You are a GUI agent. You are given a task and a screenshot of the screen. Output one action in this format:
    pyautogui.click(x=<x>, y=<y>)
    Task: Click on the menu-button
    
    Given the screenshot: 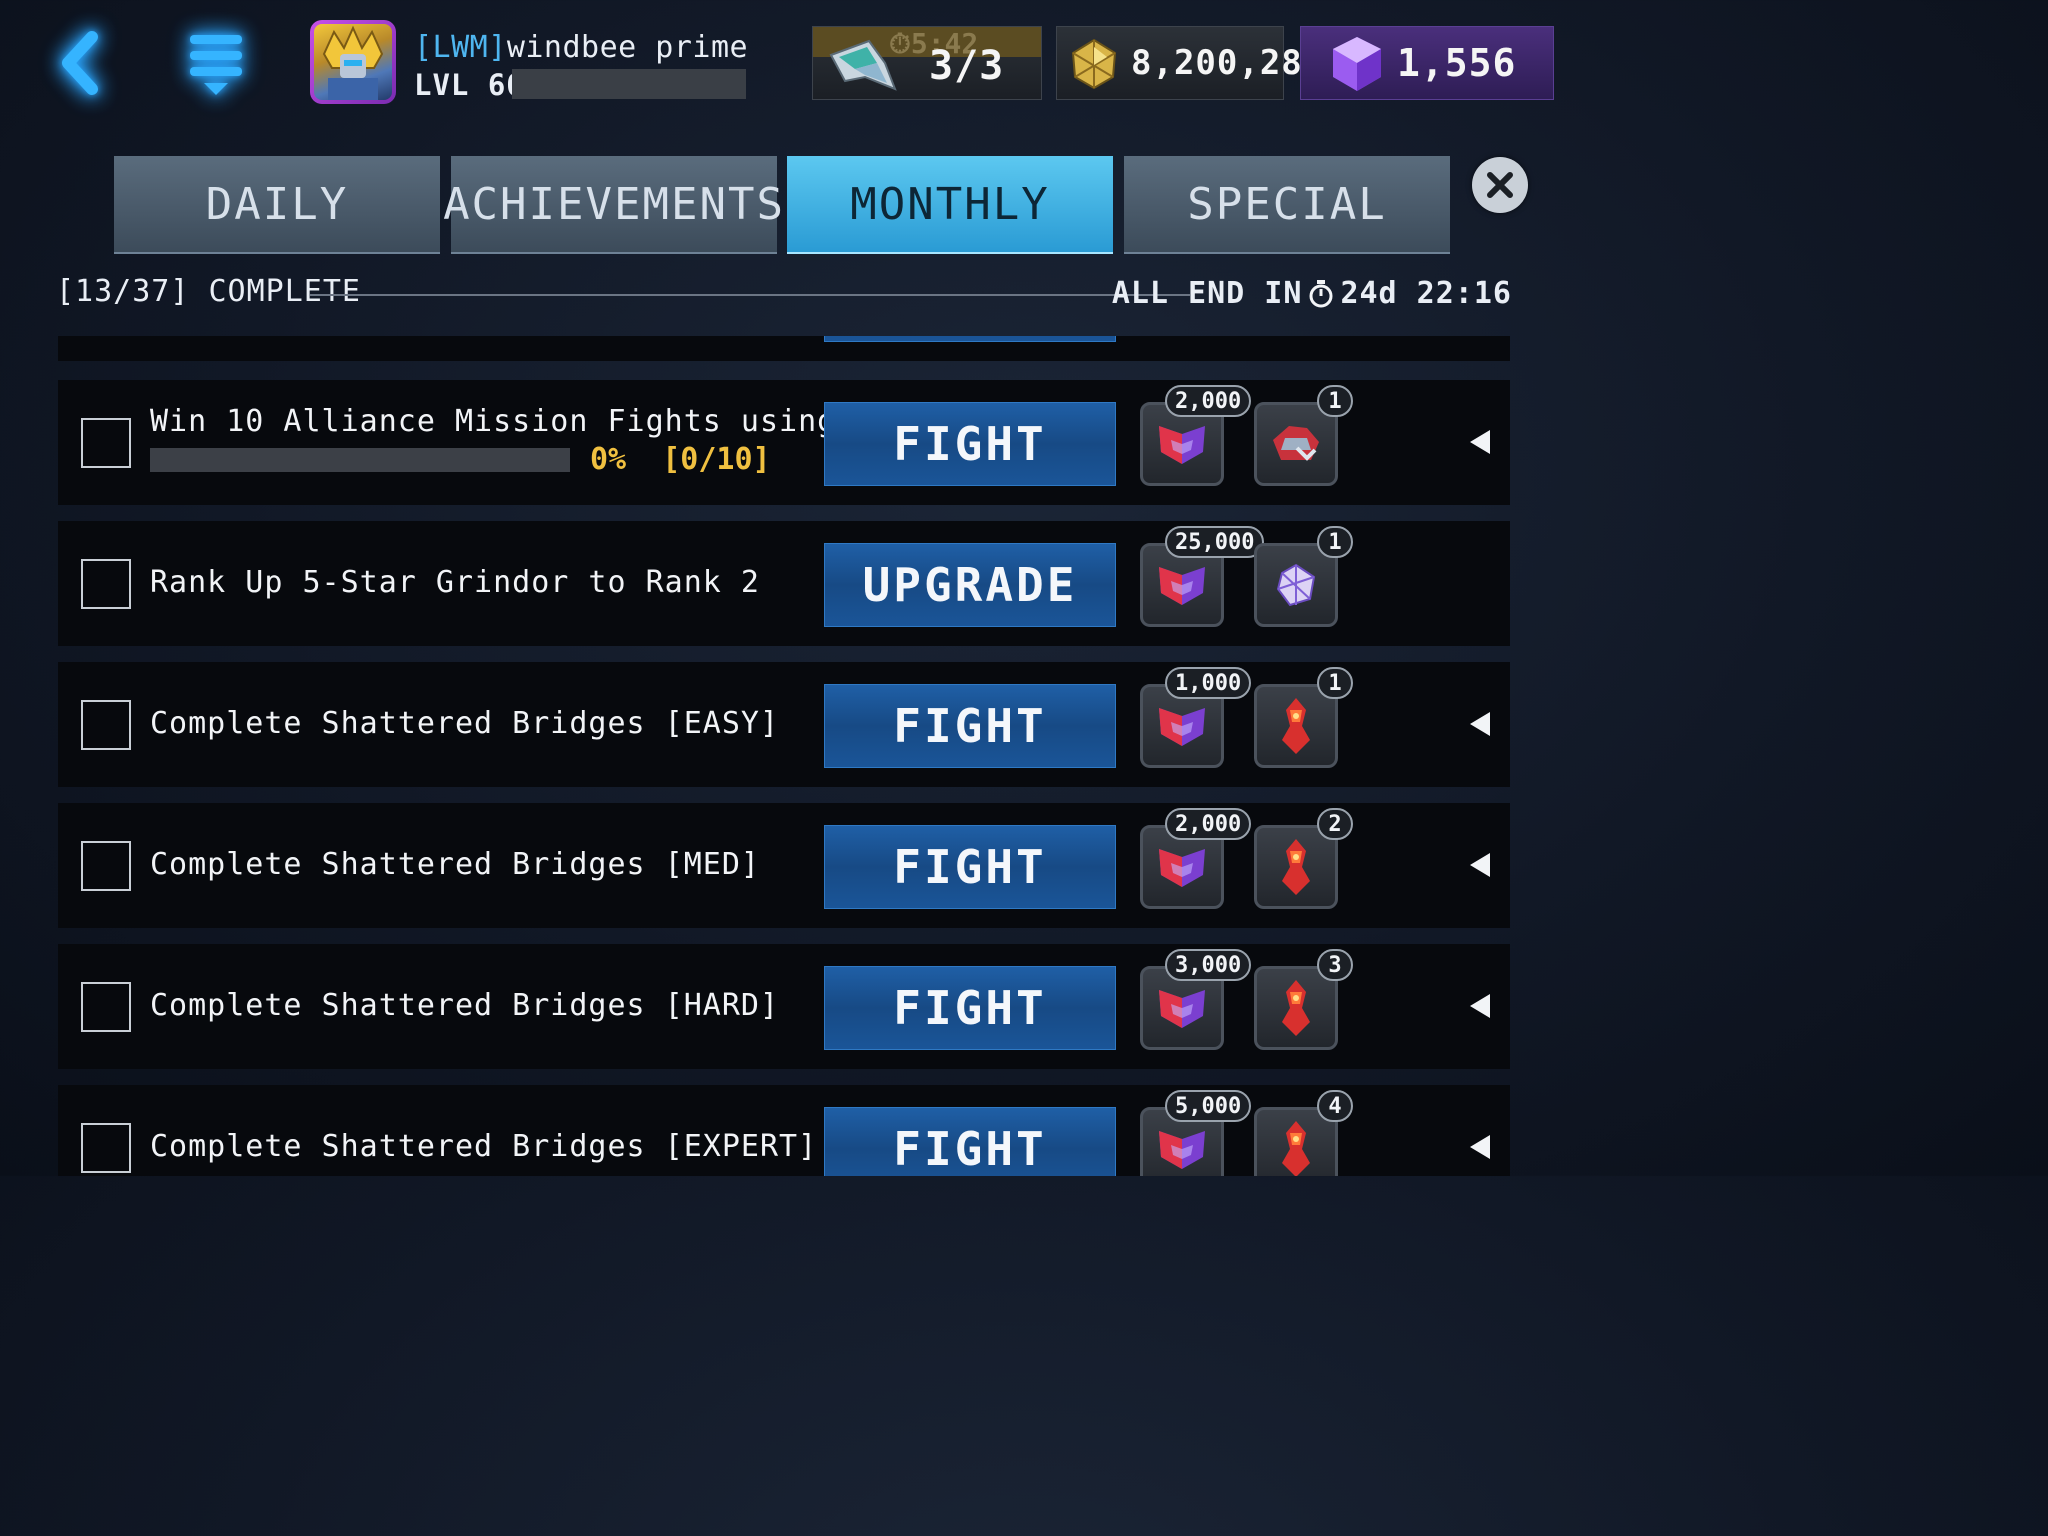 What is the action you would take?
    pyautogui.click(x=216, y=64)
    